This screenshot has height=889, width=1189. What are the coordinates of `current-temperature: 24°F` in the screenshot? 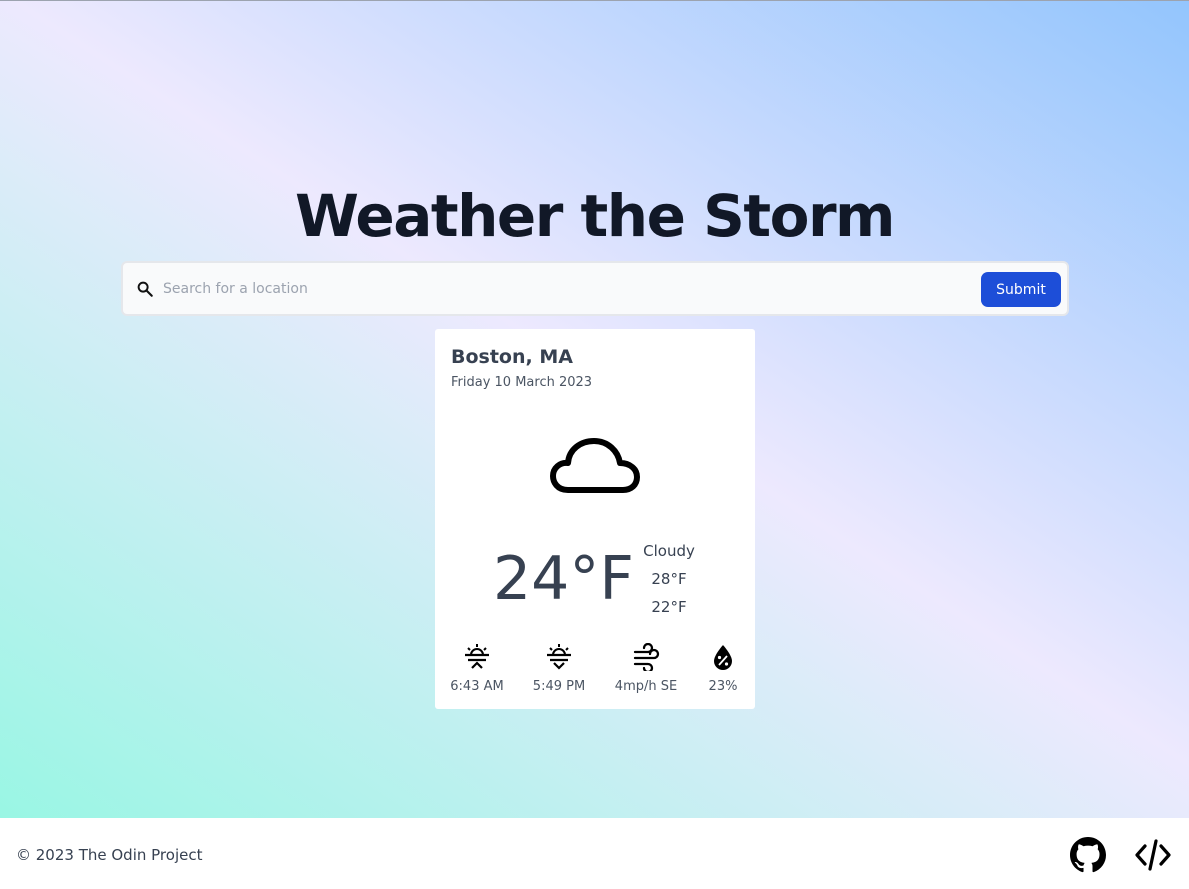 It's located at (563, 579).